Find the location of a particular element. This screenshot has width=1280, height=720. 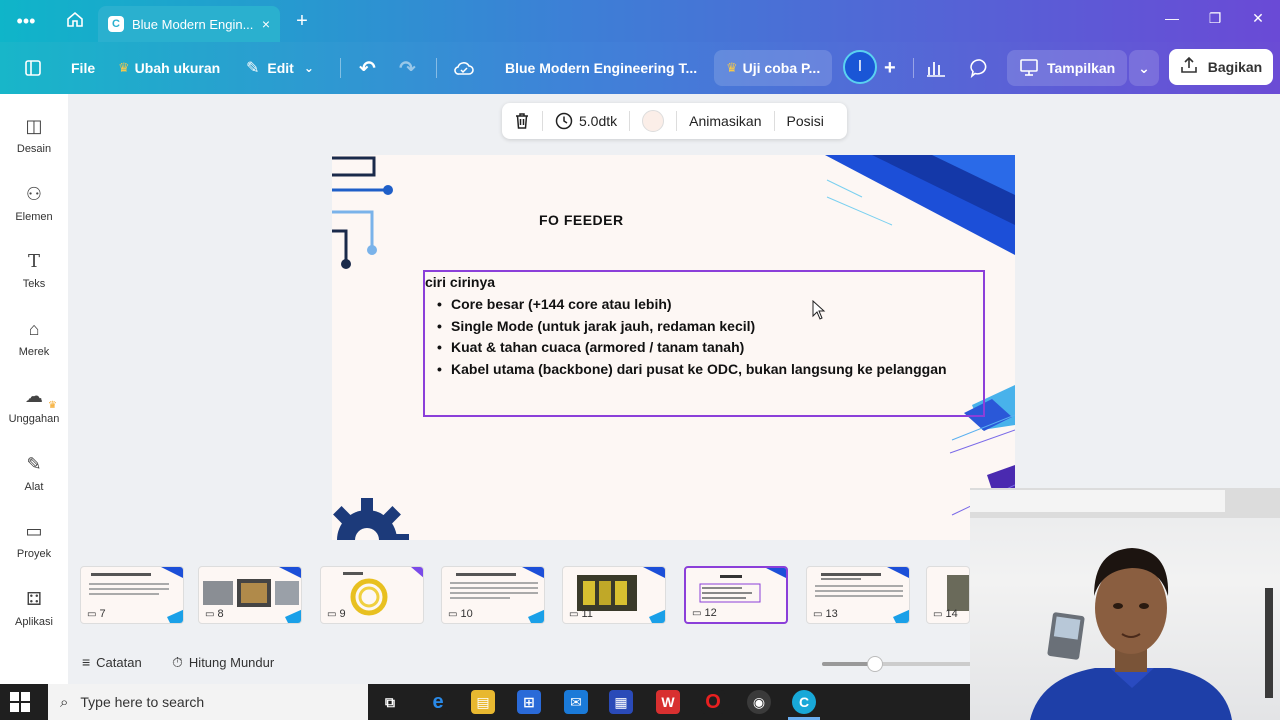

opera-browser-icon: O is located at coordinates (713, 702).